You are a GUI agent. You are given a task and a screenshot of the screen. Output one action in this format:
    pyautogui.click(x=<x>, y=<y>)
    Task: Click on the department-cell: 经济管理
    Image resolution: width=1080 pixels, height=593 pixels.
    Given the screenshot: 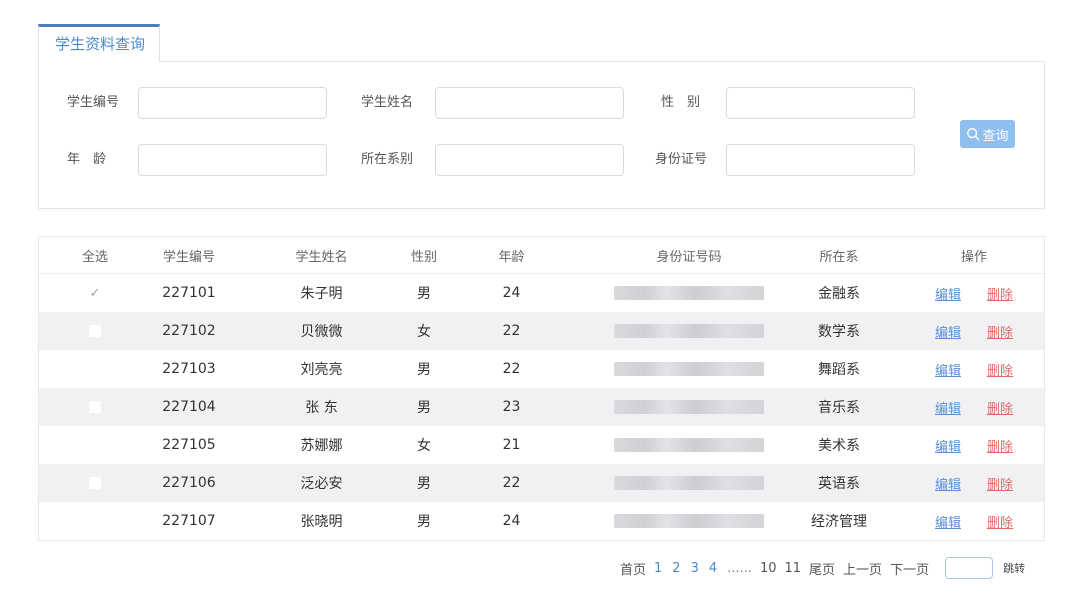 What is the action you would take?
    pyautogui.click(x=839, y=522)
    